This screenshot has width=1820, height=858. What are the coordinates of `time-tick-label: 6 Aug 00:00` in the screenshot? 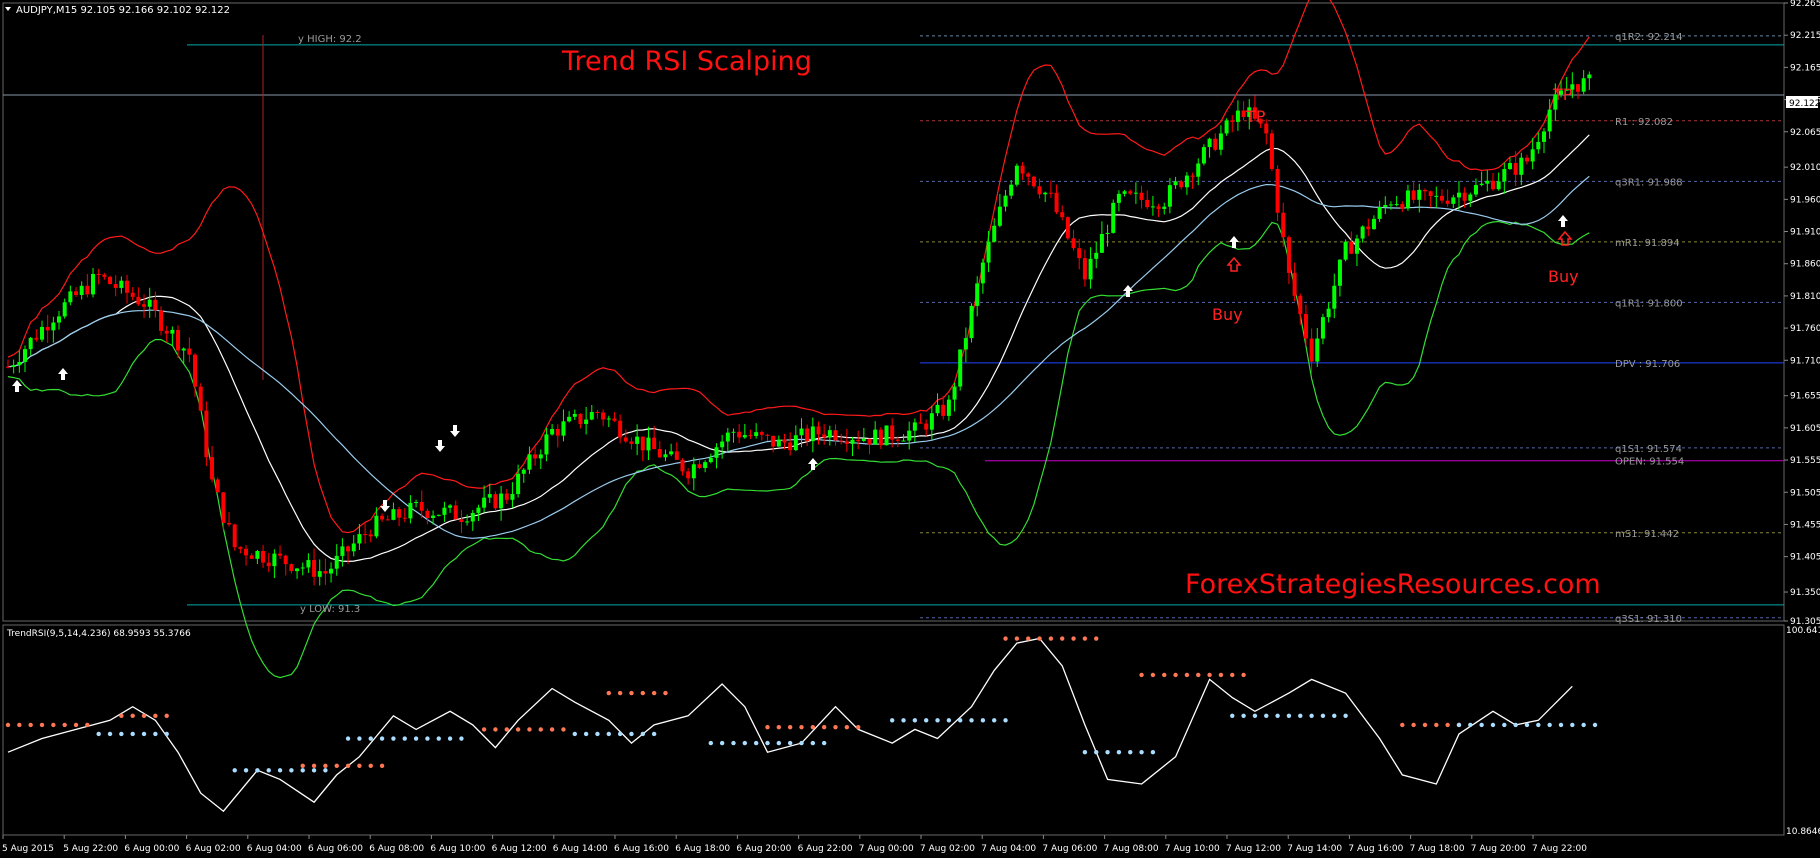 It's located at (151, 849).